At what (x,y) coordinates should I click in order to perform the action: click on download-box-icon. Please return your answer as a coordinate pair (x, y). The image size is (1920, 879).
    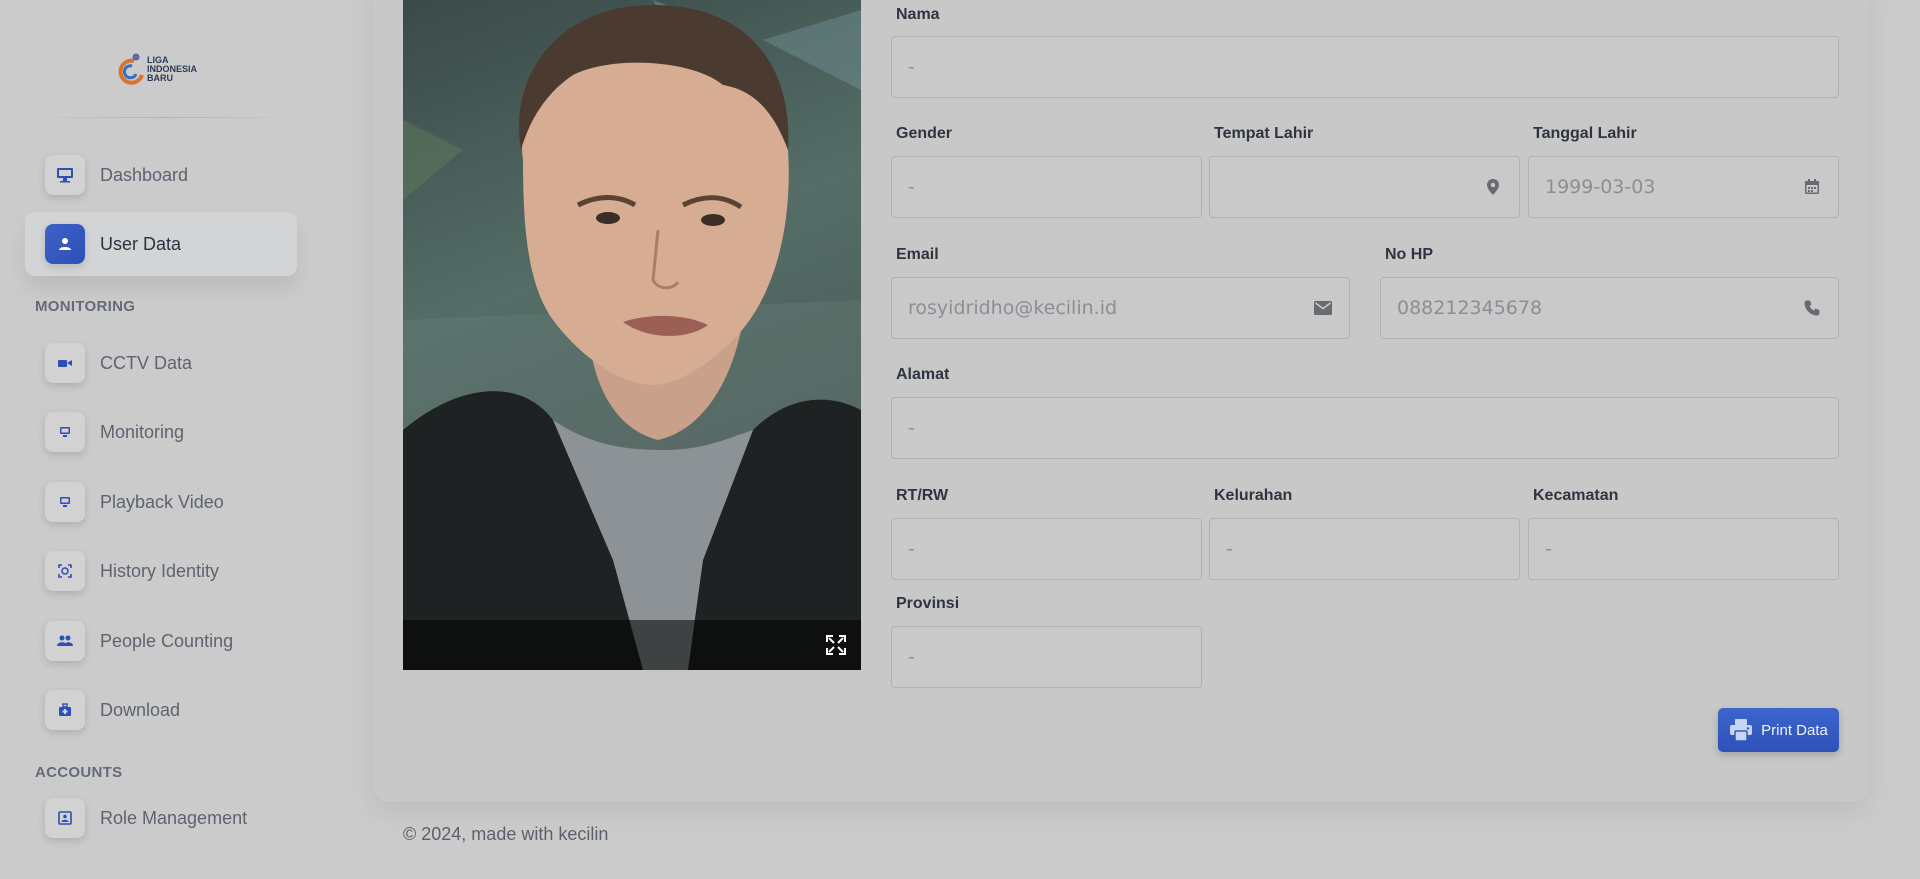
    Looking at the image, I should click on (65, 710).